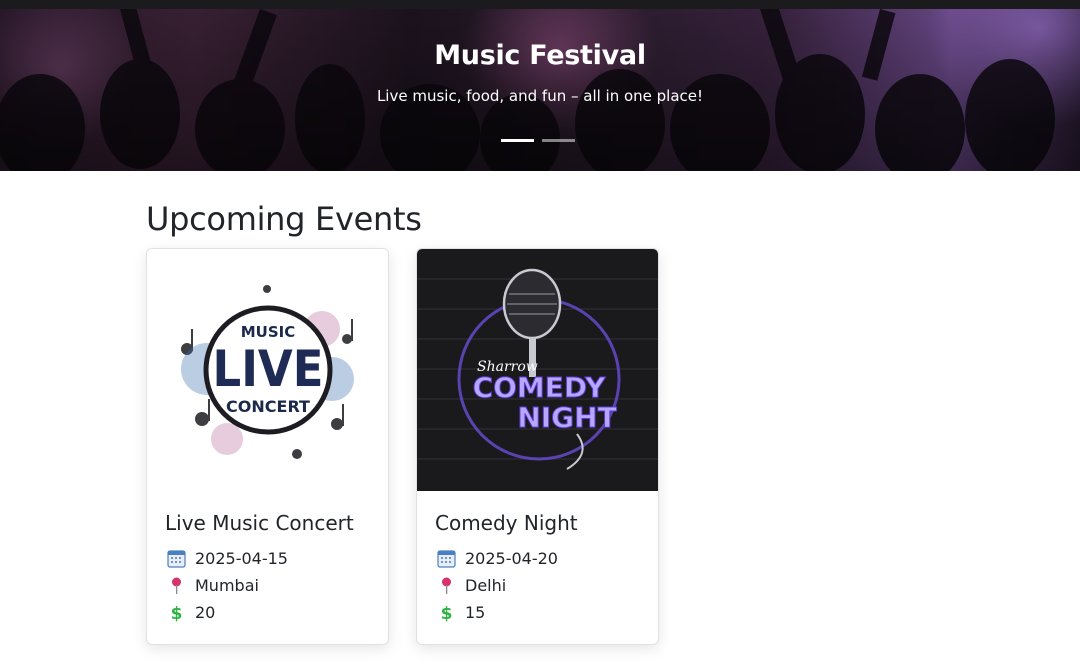  What do you see at coordinates (537, 370) in the screenshot?
I see `comedy-night-image: Sharrow COMEDY NIGHT` at bounding box center [537, 370].